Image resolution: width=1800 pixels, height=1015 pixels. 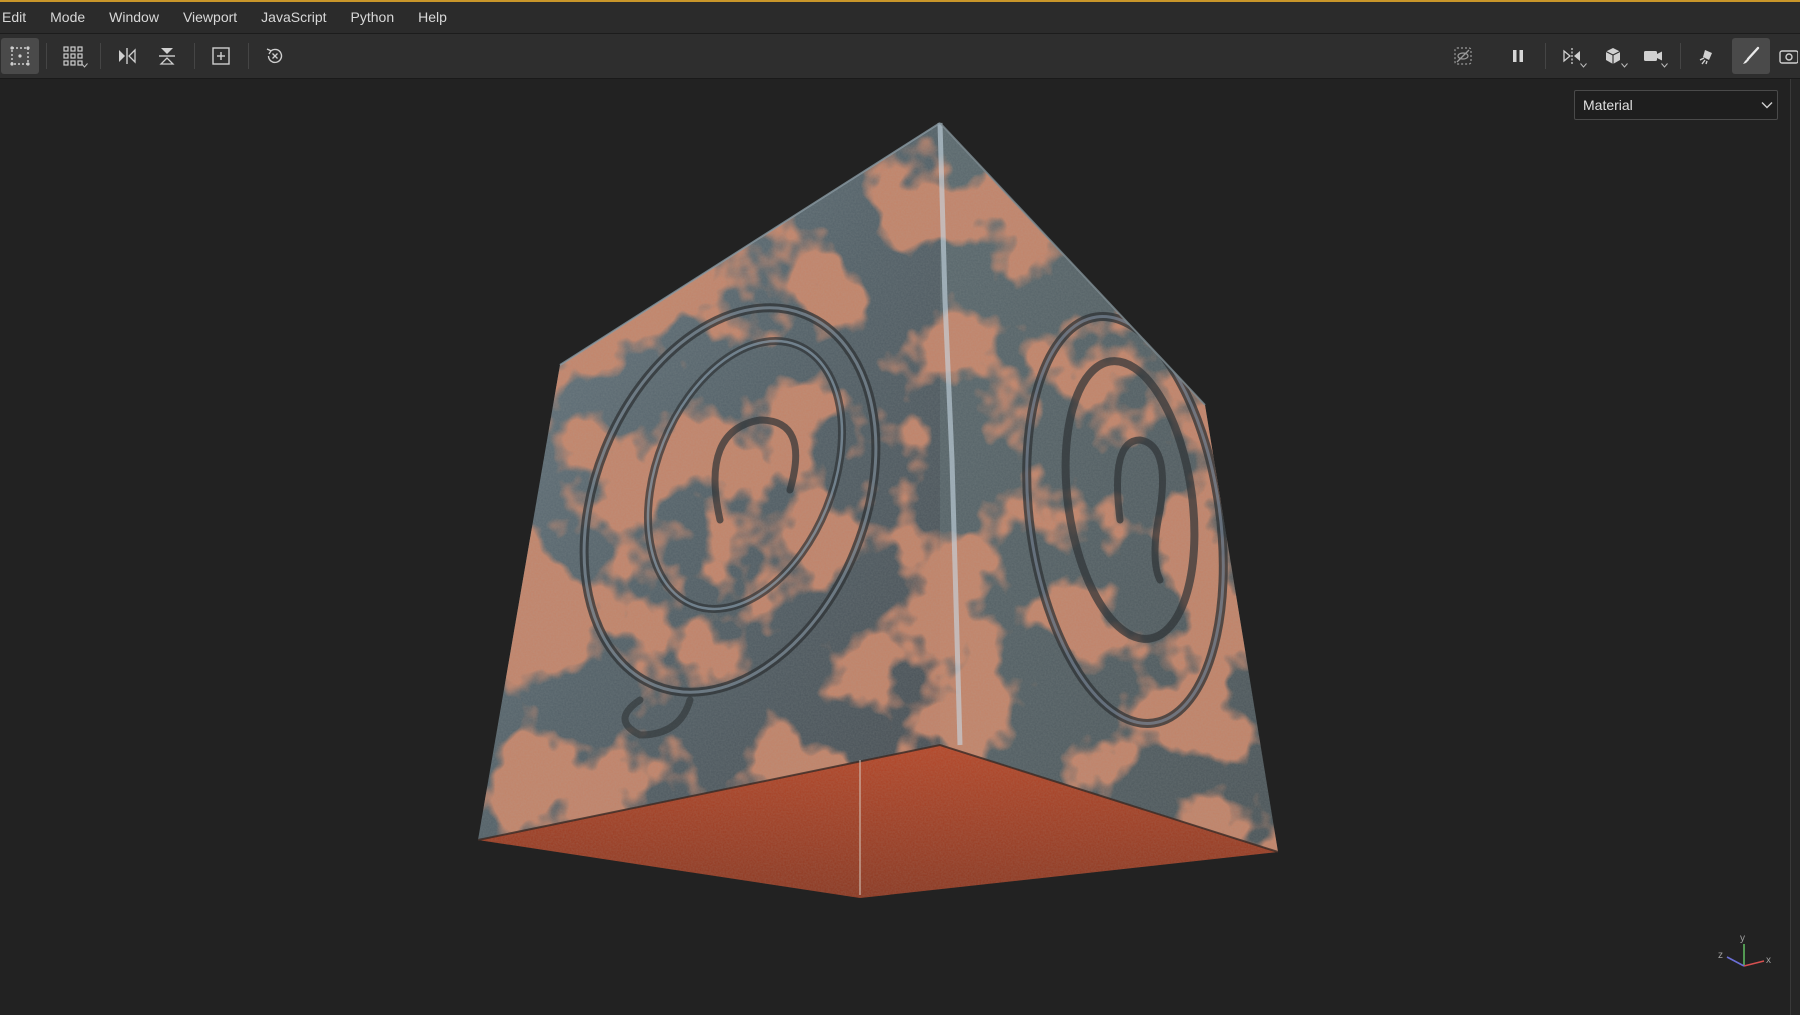 I want to click on shading-mode-dropdown: Material, so click(x=1676, y=105).